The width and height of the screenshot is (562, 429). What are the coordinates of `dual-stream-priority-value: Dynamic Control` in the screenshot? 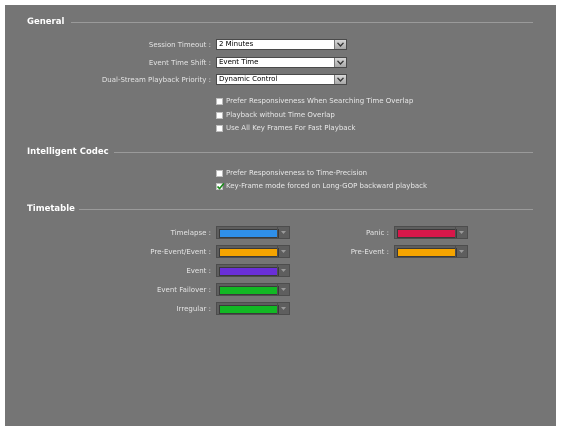 It's located at (248, 79).